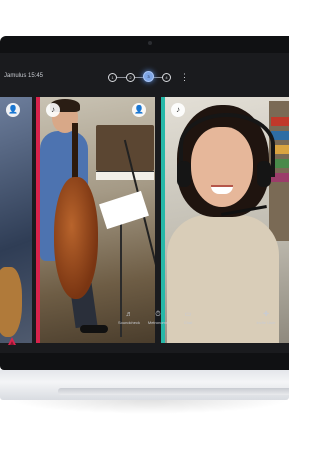 This screenshot has height=476, width=320. I want to click on laptop-shadow, so click(149, 407).